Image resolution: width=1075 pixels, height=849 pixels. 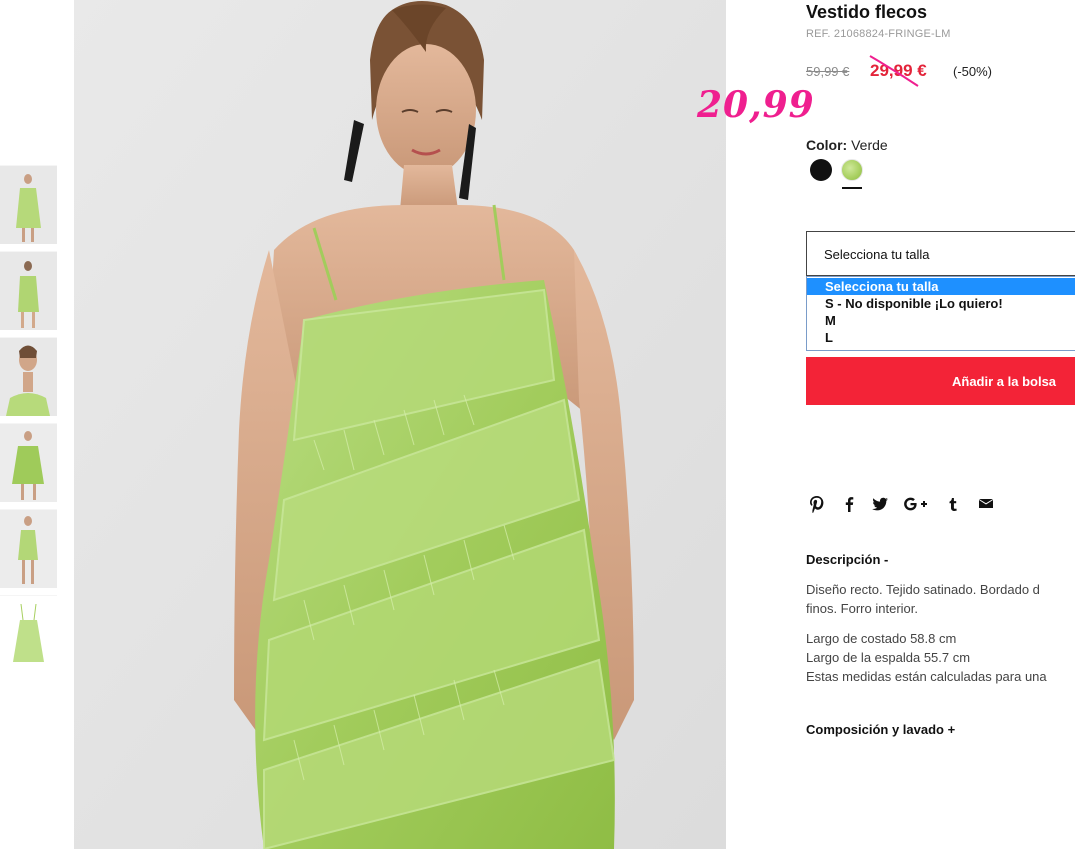 What do you see at coordinates (817, 504) in the screenshot?
I see `pinterest-icon` at bounding box center [817, 504].